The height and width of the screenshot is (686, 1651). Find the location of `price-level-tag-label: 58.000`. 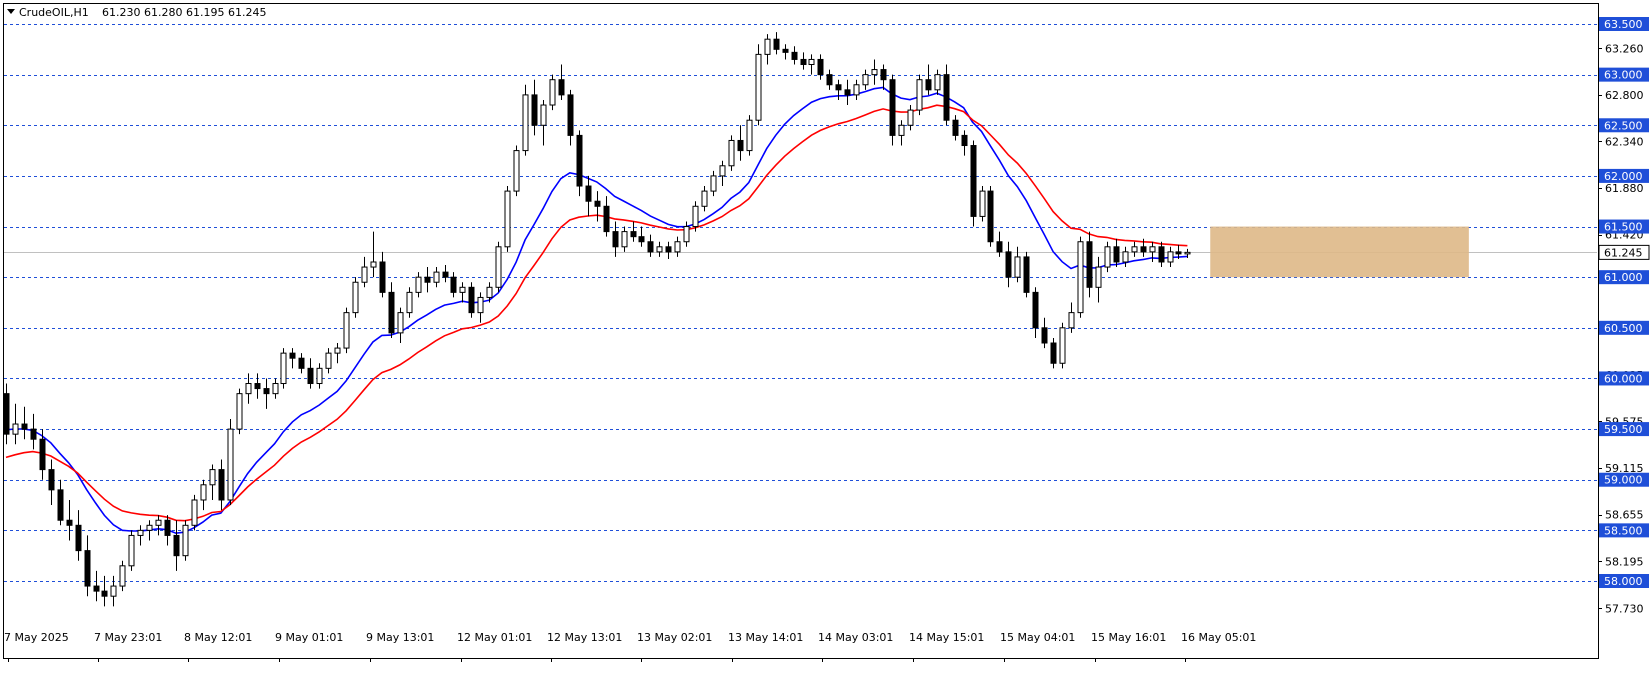

price-level-tag-label: 58.000 is located at coordinates (1623, 581).